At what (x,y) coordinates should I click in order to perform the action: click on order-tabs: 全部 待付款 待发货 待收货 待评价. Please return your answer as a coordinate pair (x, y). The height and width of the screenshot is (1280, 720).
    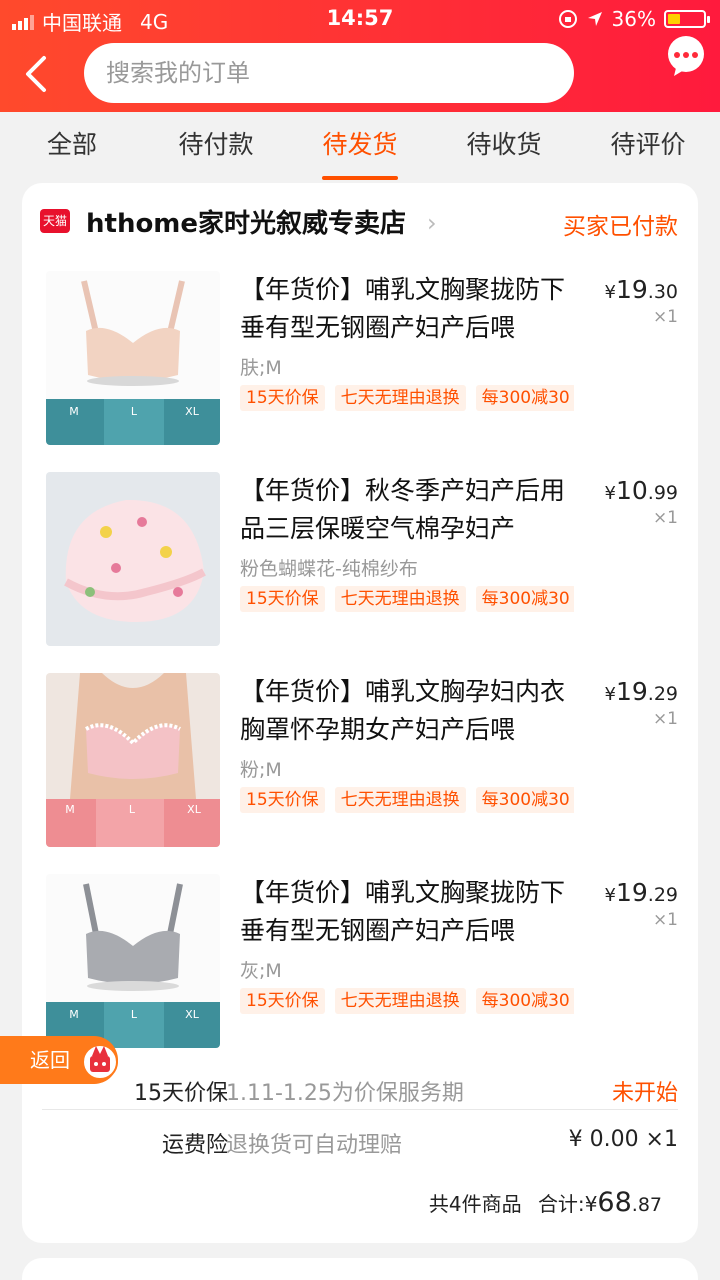
    Looking at the image, I should click on (360, 147).